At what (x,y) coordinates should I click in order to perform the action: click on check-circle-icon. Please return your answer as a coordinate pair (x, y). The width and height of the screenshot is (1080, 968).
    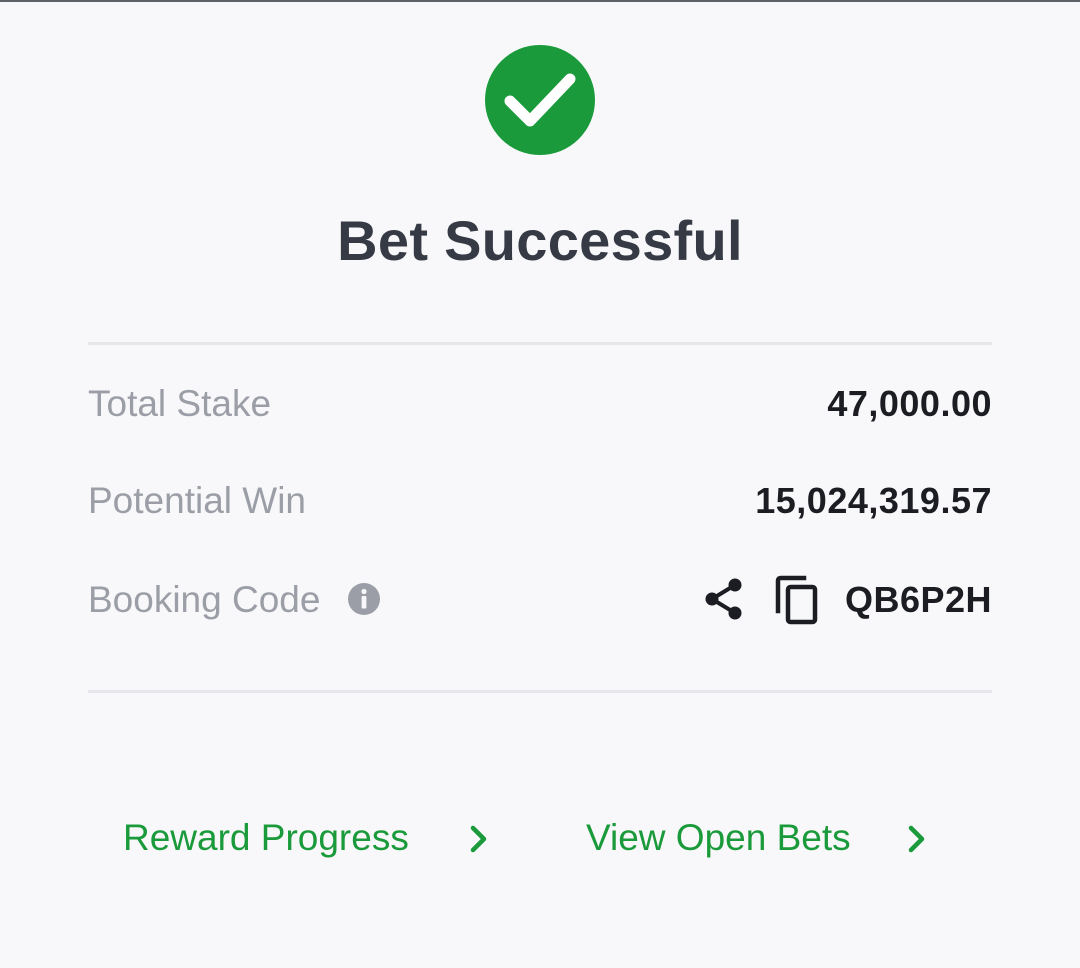
    Looking at the image, I should click on (540, 100).